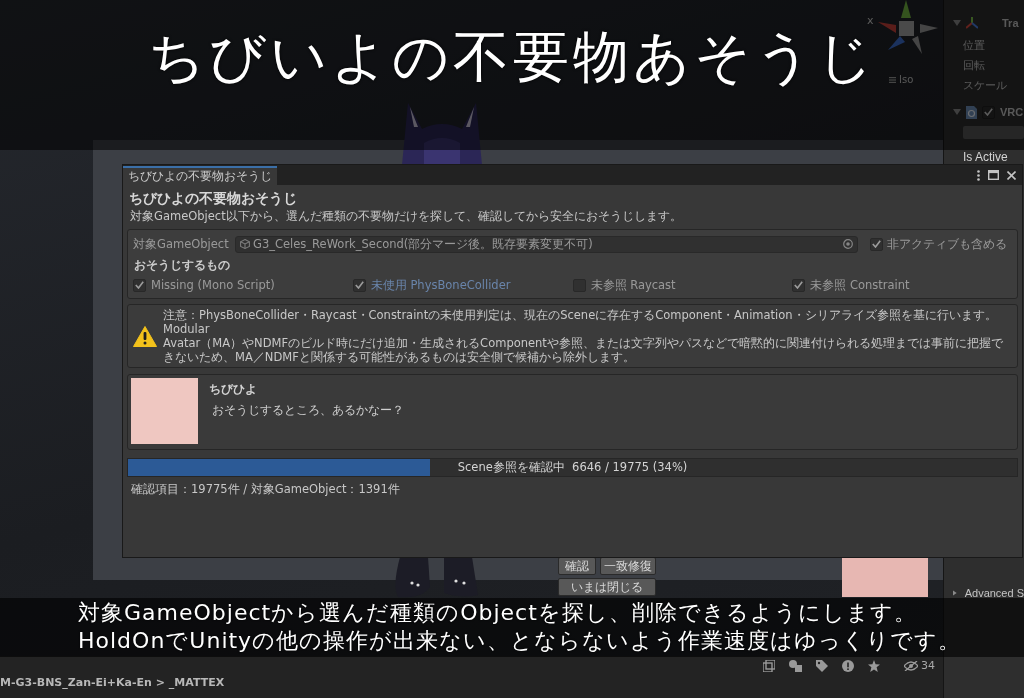 Image resolution: width=1024 pixels, height=698 pixels. Describe the element at coordinates (607, 587) in the screenshot. I see `button: いまは閉じる` at that location.